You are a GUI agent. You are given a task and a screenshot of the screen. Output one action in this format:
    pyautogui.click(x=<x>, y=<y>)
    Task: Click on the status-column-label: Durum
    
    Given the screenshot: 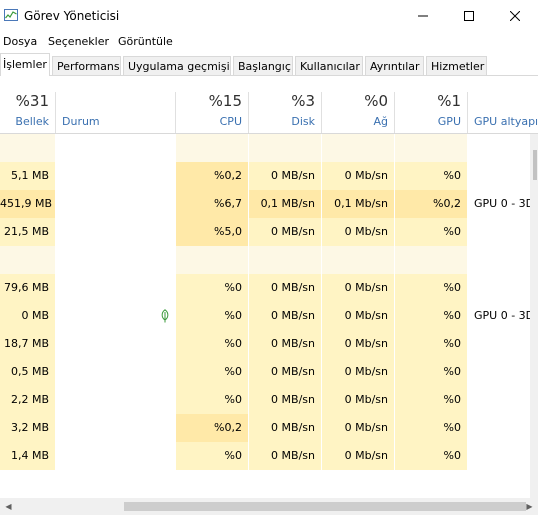 What is the action you would take?
    pyautogui.click(x=81, y=121)
    